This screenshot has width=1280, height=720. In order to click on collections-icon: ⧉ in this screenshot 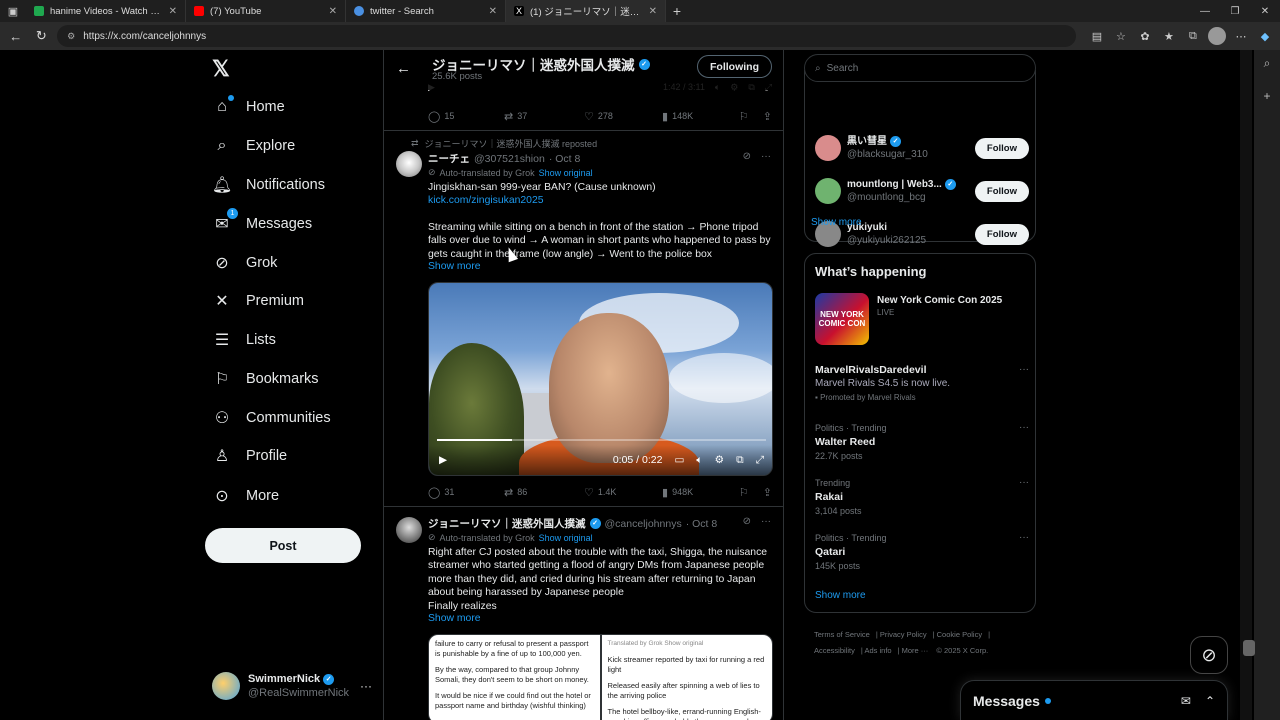, I will do `click(1193, 36)`.